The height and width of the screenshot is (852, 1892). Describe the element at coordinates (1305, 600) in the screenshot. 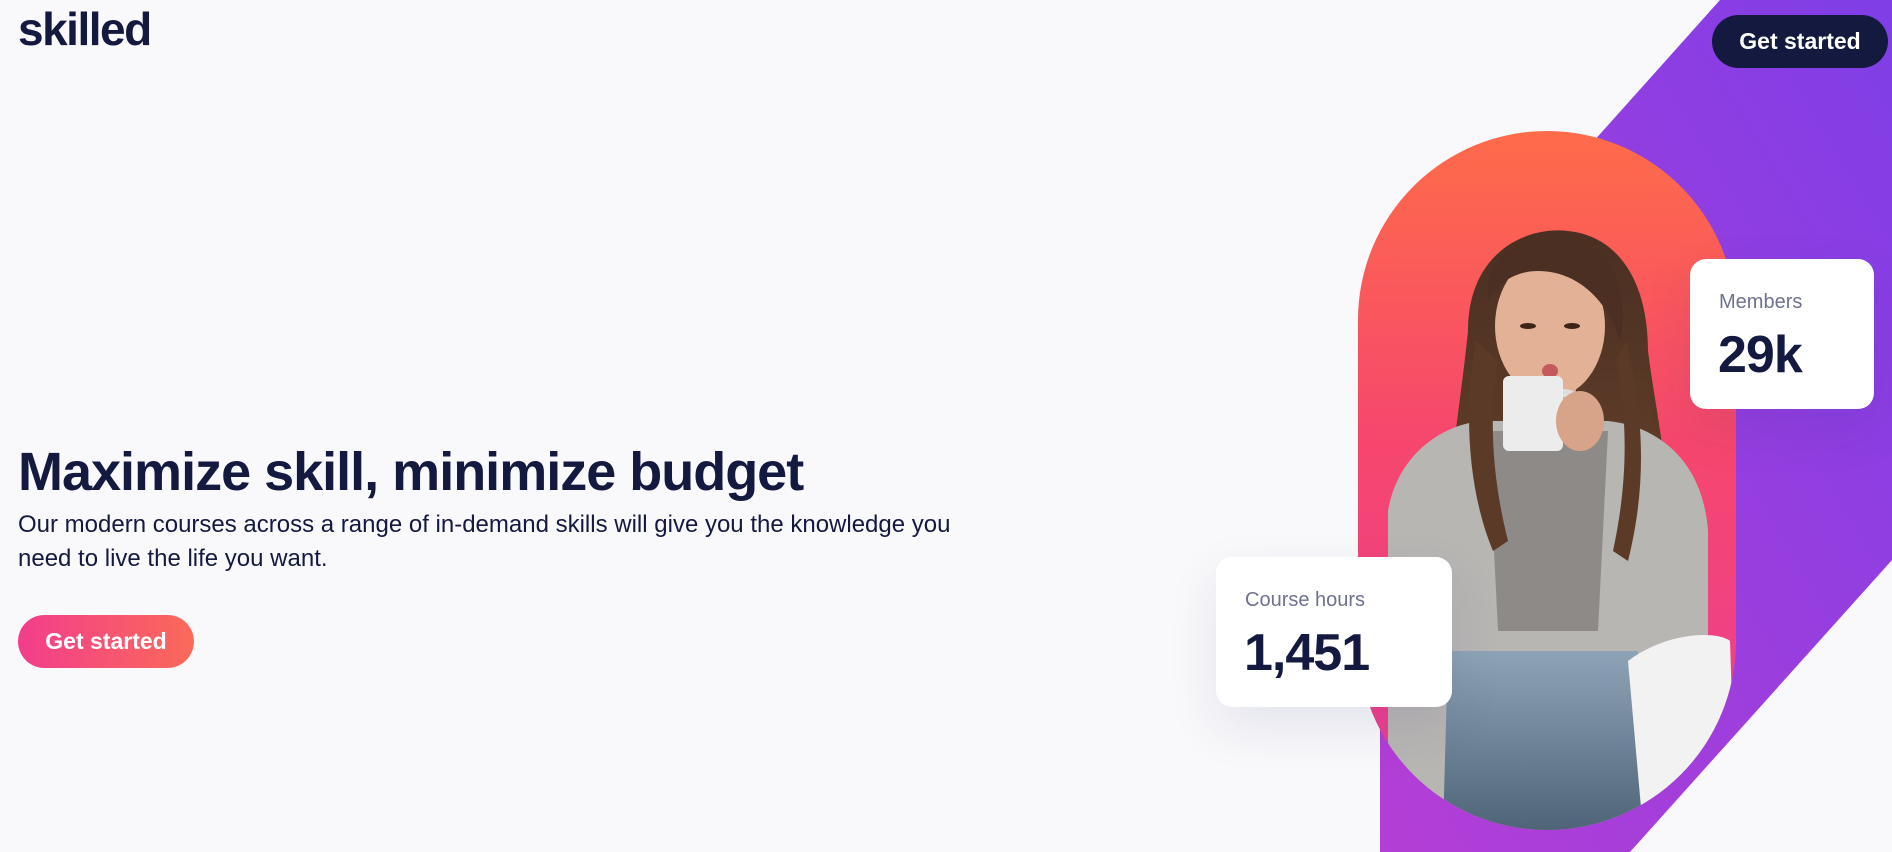

I see `course-hours-label: Course hours` at that location.